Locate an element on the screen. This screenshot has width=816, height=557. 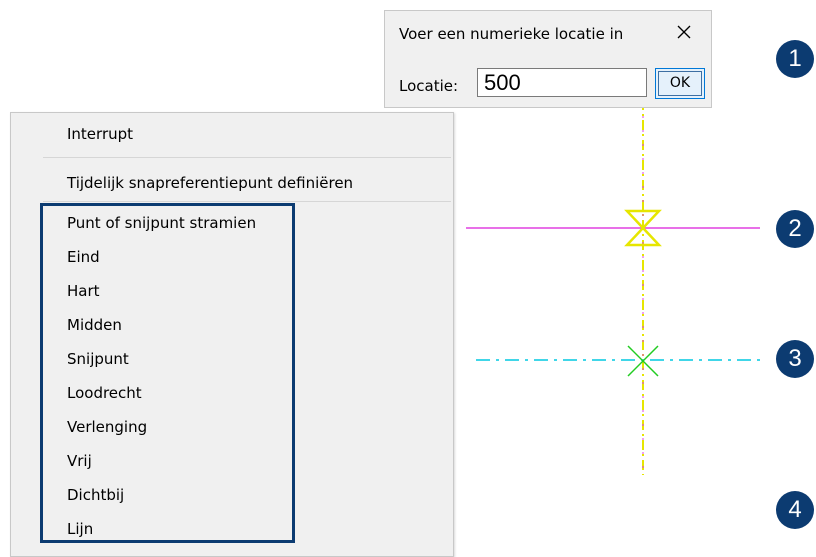
dialog-title: Voer een numerieke locatie in is located at coordinates (511, 34).